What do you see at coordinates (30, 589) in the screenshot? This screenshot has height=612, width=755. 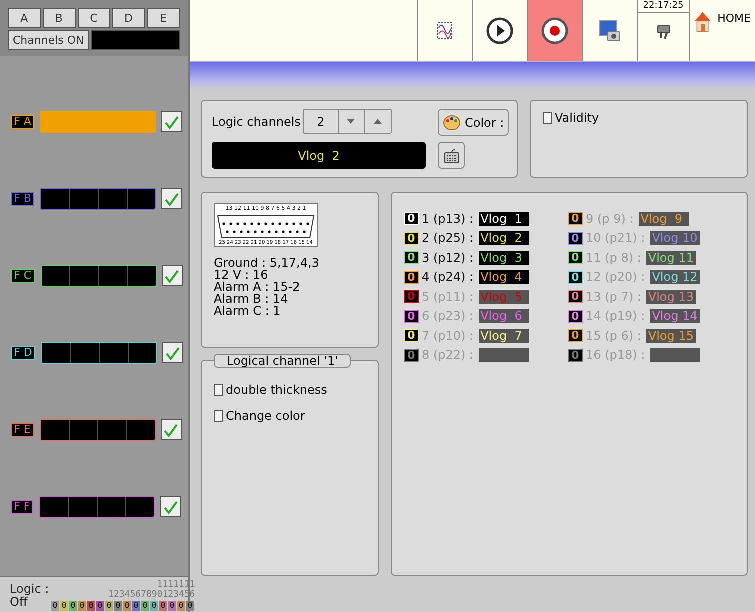 I see `logic-label: Logic :` at bounding box center [30, 589].